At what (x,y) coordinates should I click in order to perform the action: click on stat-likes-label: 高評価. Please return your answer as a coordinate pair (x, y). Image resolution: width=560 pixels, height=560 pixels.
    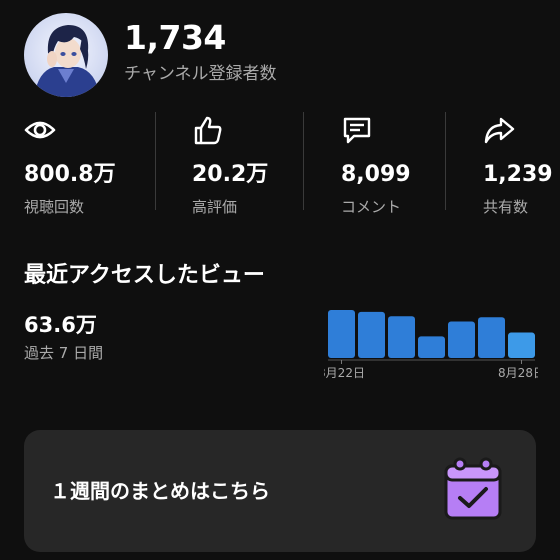
    Looking at the image, I should click on (215, 207).